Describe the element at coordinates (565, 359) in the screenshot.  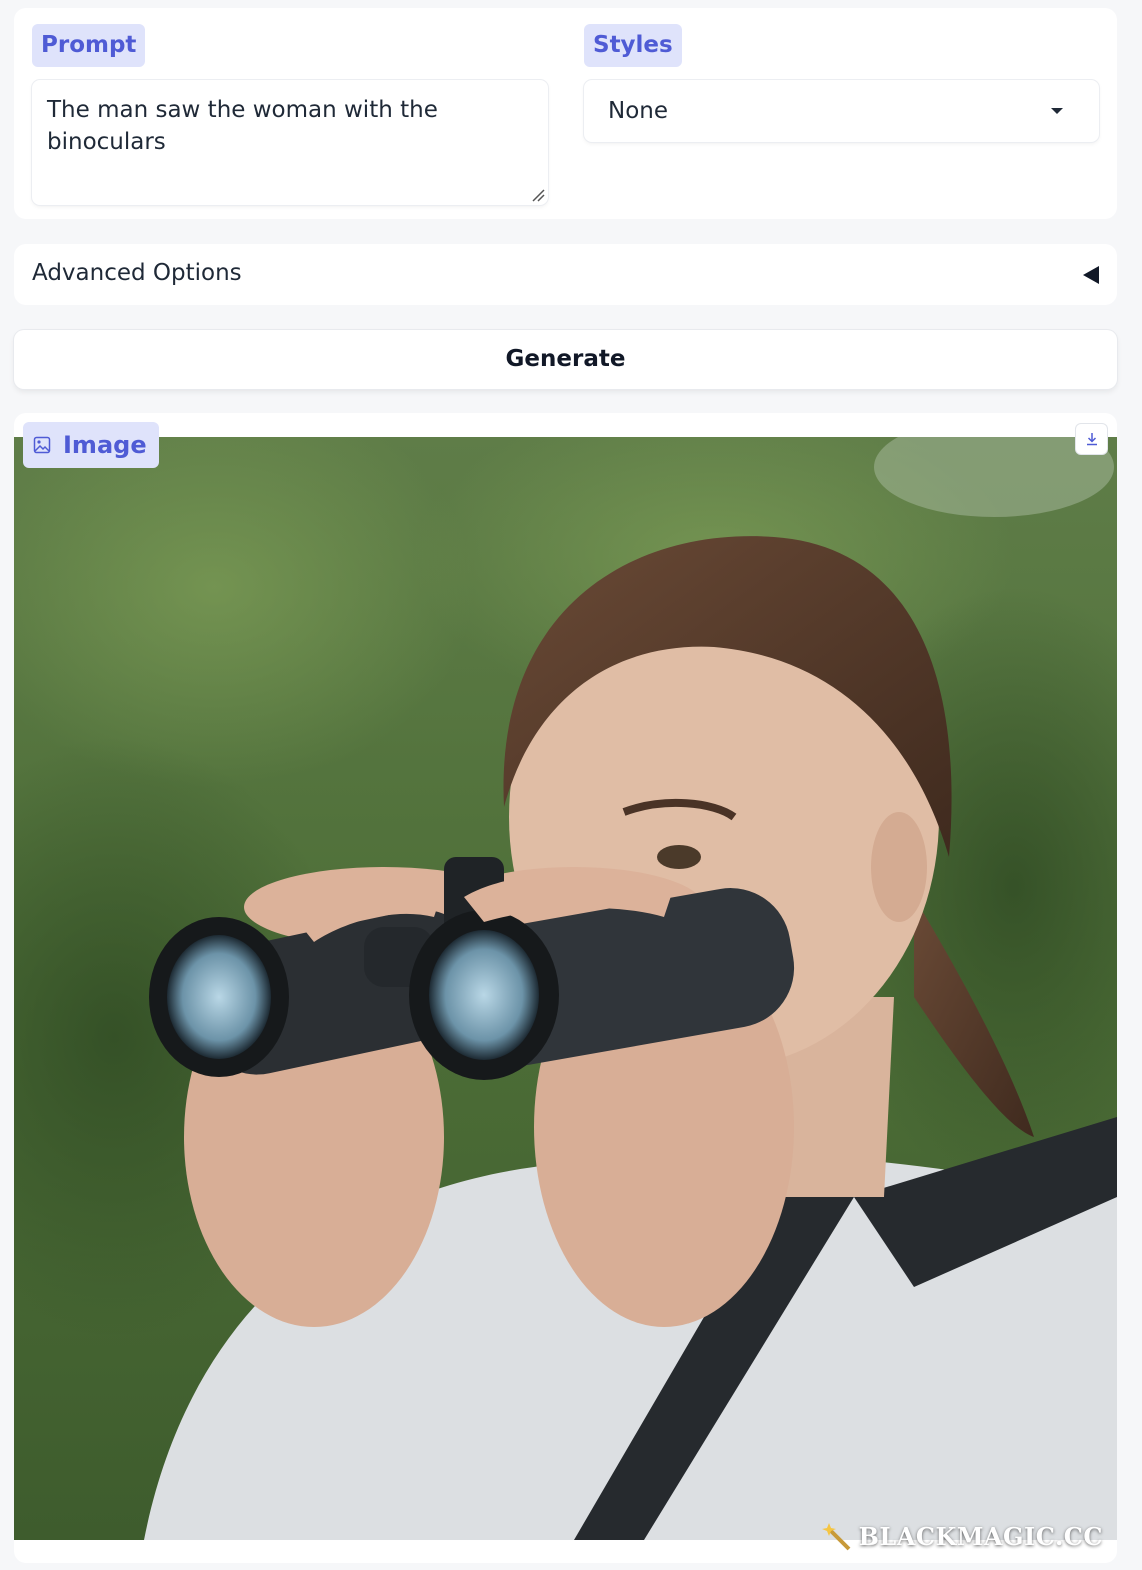
I see `generate-button: Generate` at that location.